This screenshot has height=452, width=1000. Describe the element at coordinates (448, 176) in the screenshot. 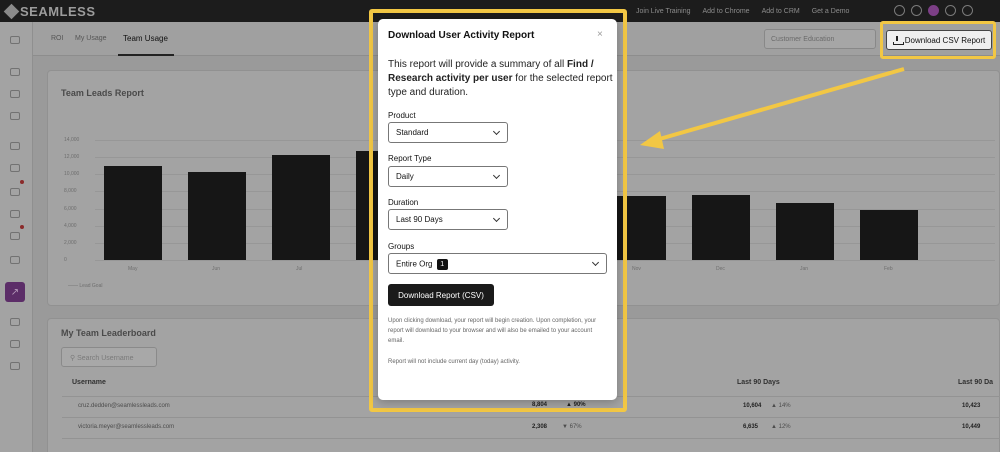

I see `report-type-select: Daily` at that location.